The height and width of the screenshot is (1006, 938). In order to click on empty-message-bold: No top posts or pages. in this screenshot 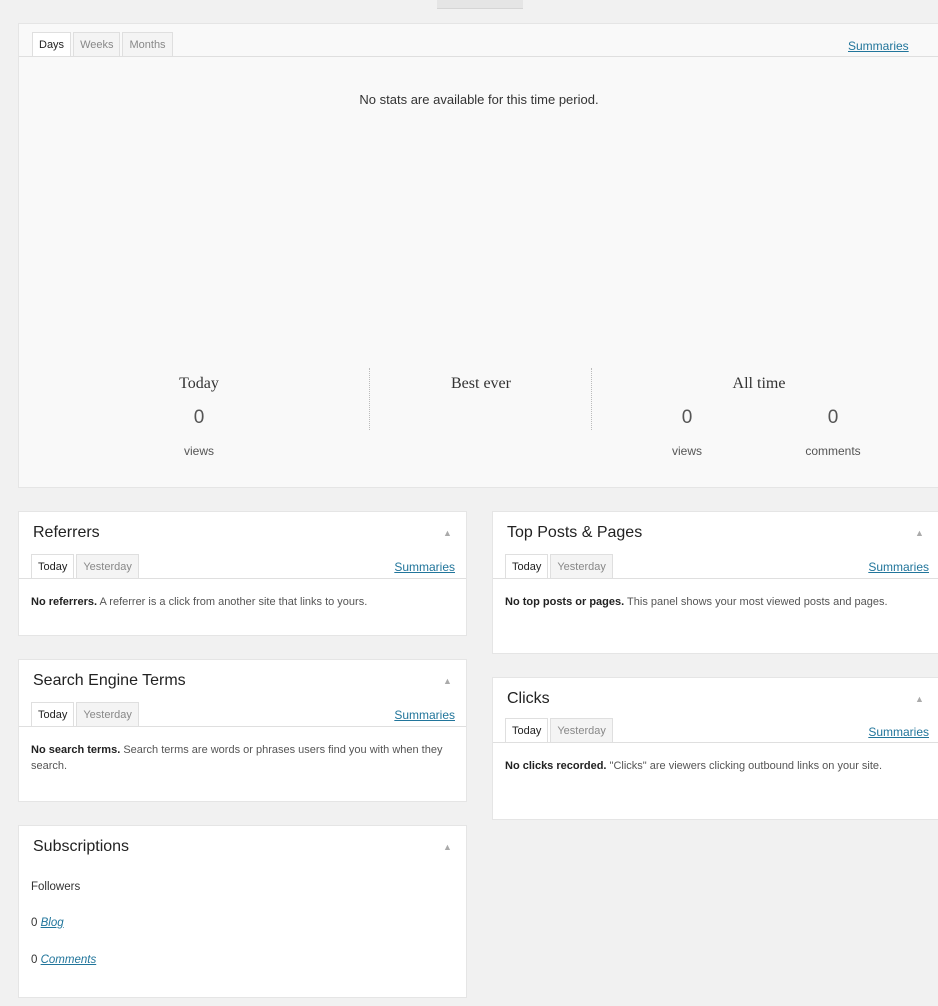, I will do `click(565, 602)`.